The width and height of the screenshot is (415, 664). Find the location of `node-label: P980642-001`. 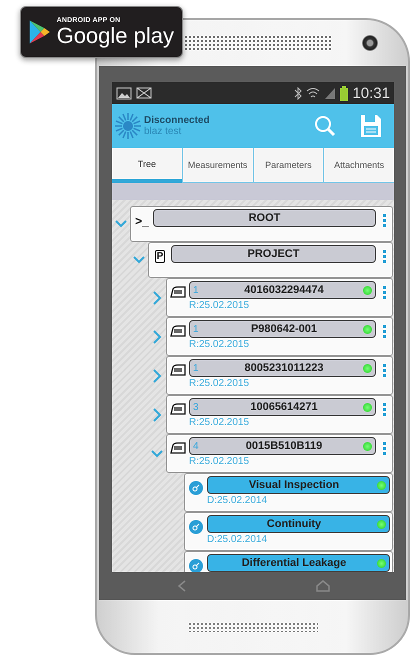

node-label: P980642-001 is located at coordinates (284, 329).